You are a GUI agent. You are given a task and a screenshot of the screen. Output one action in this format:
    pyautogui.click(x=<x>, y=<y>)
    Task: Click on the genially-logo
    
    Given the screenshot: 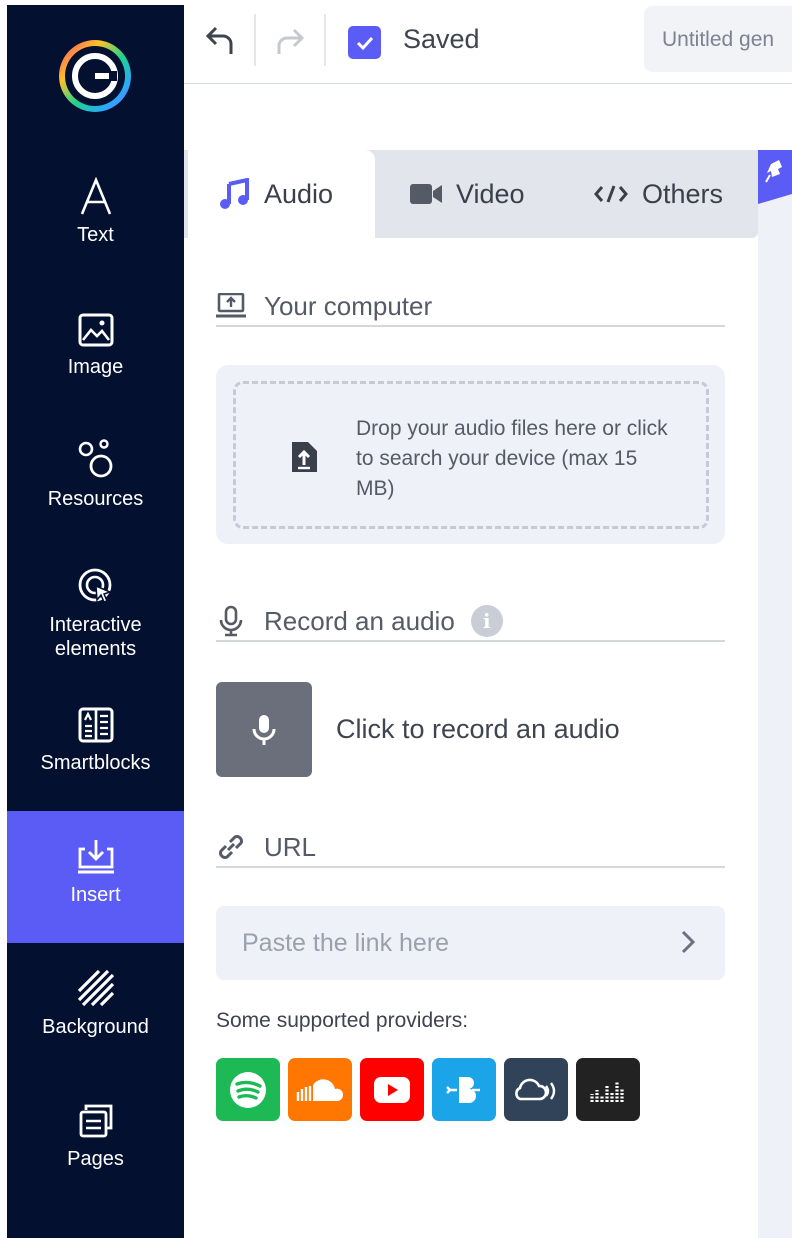 What is the action you would take?
    pyautogui.click(x=95, y=76)
    